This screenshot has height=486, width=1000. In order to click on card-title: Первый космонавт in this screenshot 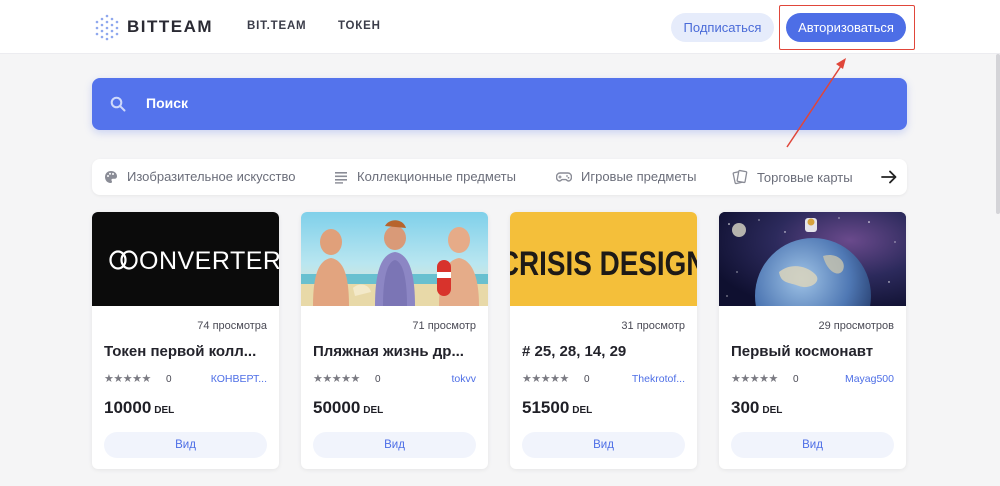, I will do `click(813, 351)`.